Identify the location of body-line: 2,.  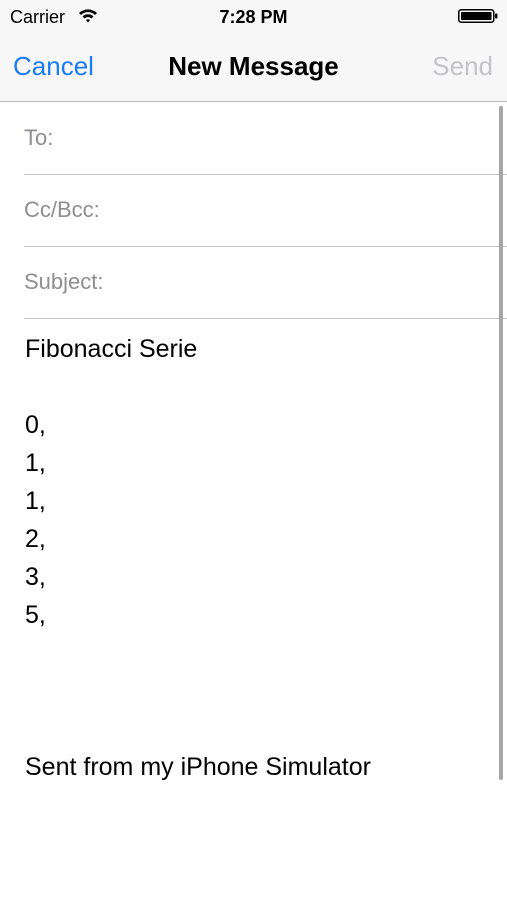
(35, 539).